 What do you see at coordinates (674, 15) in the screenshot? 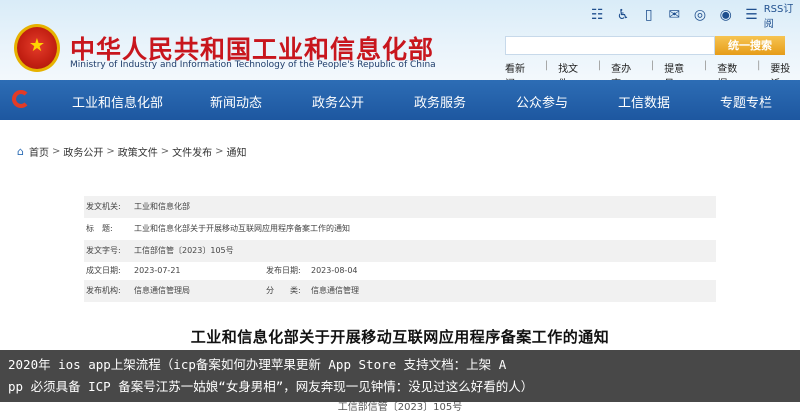
I see `mail-icon: ✉` at bounding box center [674, 15].